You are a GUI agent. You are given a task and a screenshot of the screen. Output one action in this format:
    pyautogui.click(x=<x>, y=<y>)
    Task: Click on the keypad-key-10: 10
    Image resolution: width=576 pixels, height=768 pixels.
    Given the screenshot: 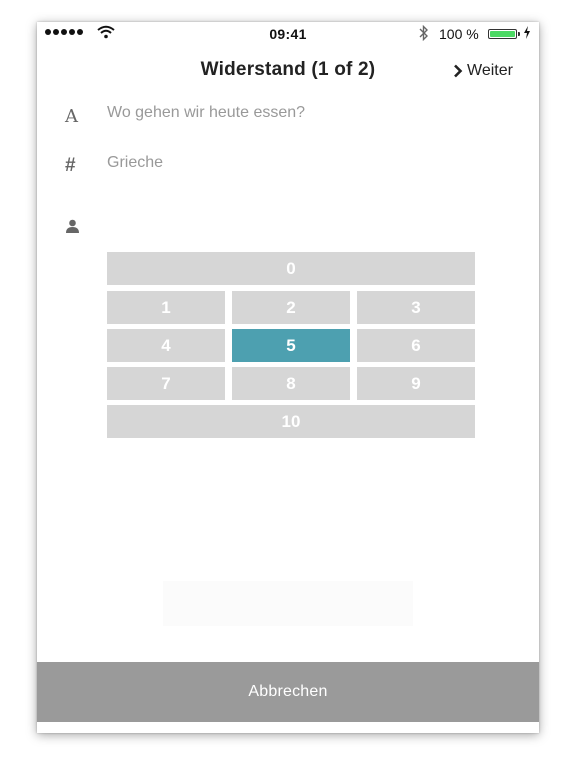 What is the action you would take?
    pyautogui.click(x=291, y=421)
    